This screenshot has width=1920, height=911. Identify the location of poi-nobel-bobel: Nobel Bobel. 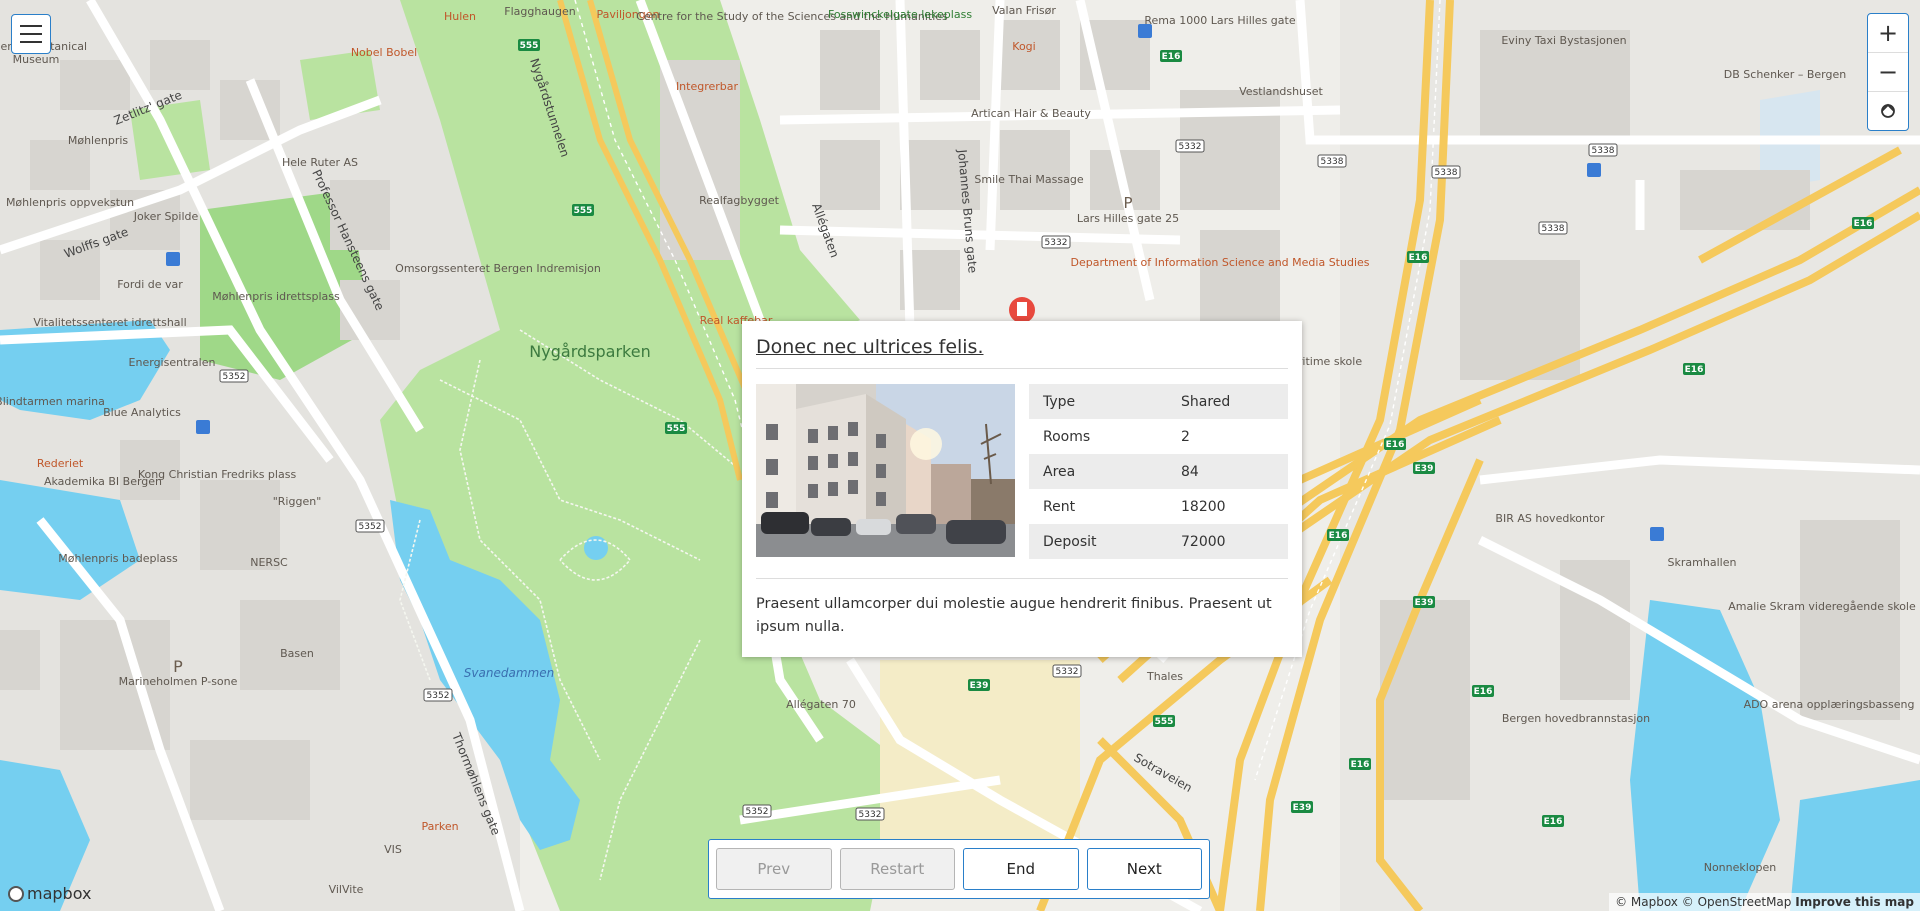
(384, 52).